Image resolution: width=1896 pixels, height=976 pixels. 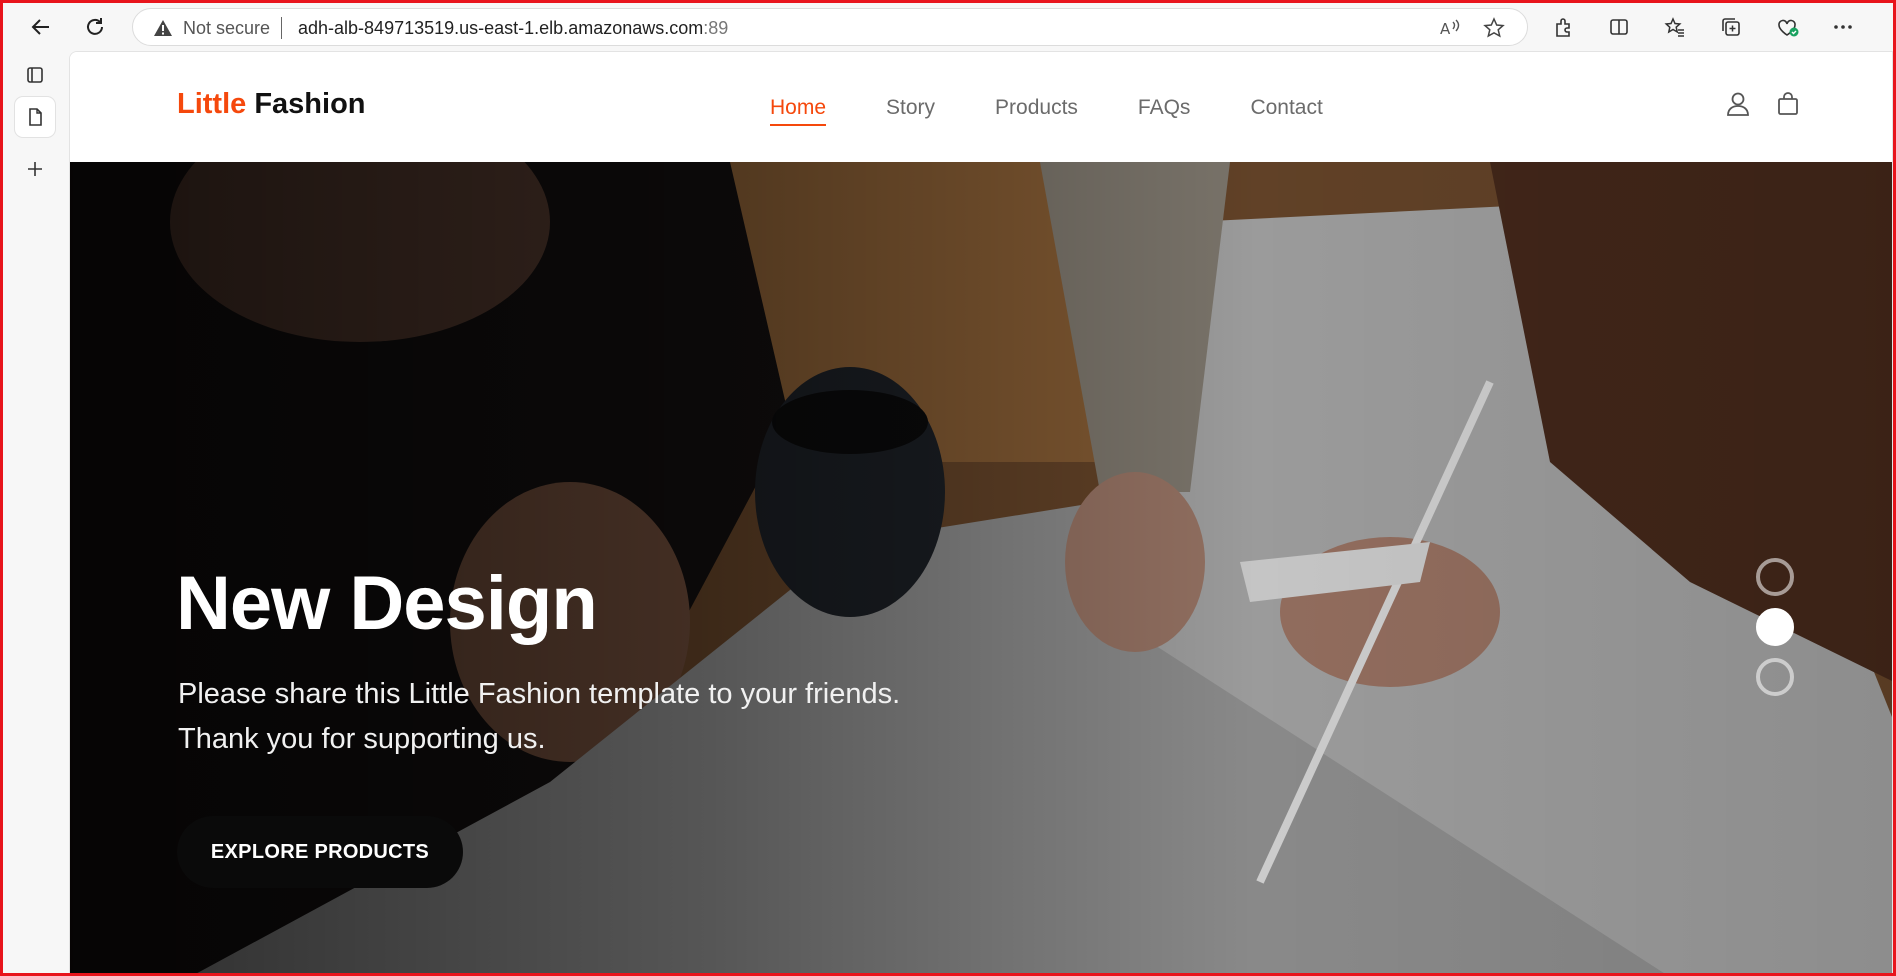 I want to click on nav-contact: Contact, so click(x=1286, y=111).